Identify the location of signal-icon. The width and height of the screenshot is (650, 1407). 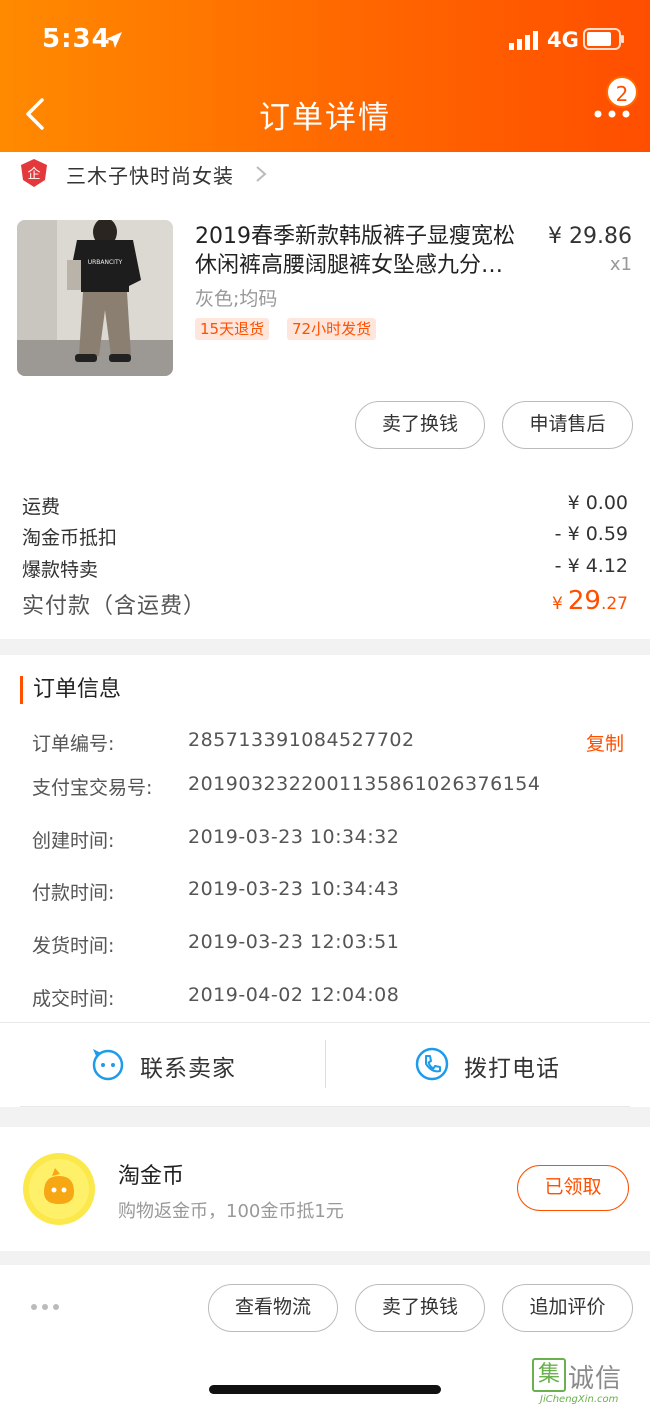
(523, 40).